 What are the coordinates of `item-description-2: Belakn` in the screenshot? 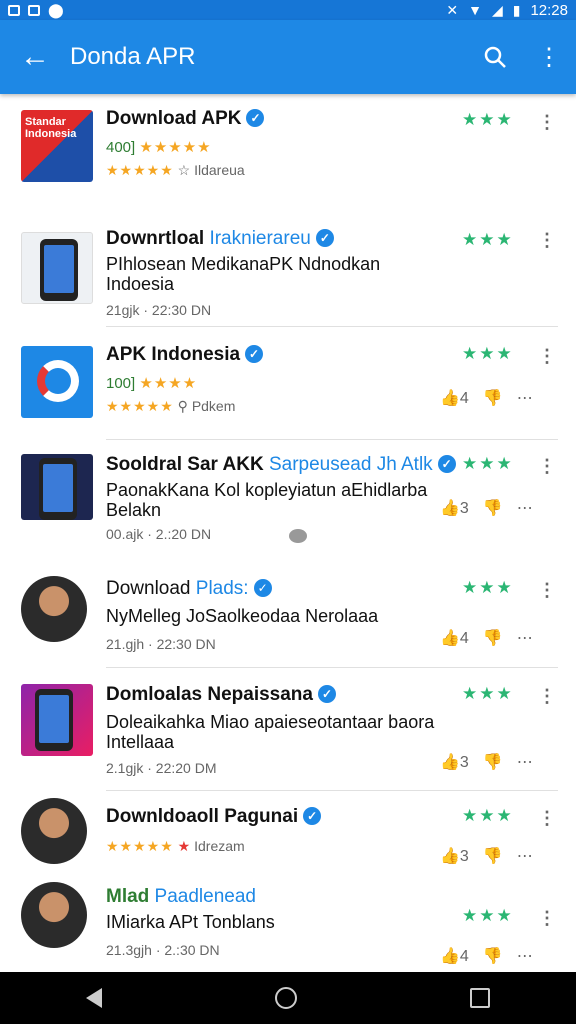 It's located at (134, 510).